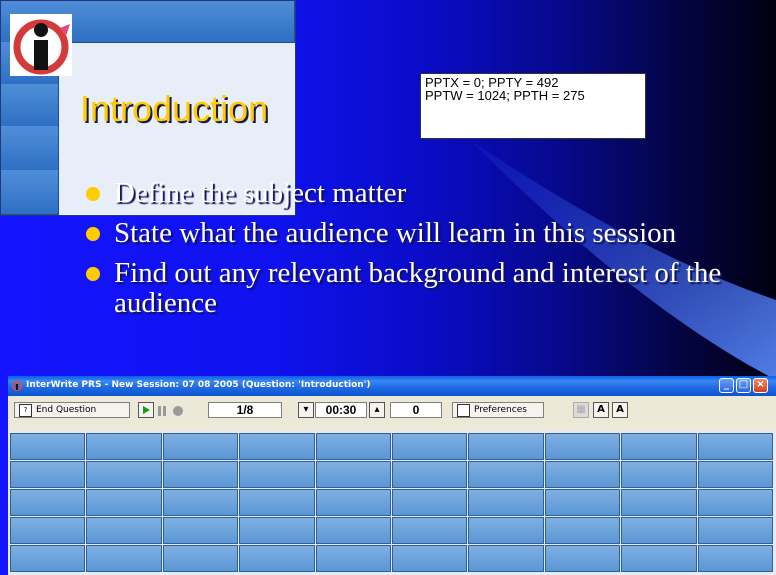 The width and height of the screenshot is (776, 575). Describe the element at coordinates (416, 410) in the screenshot. I see `response-count: 0` at that location.